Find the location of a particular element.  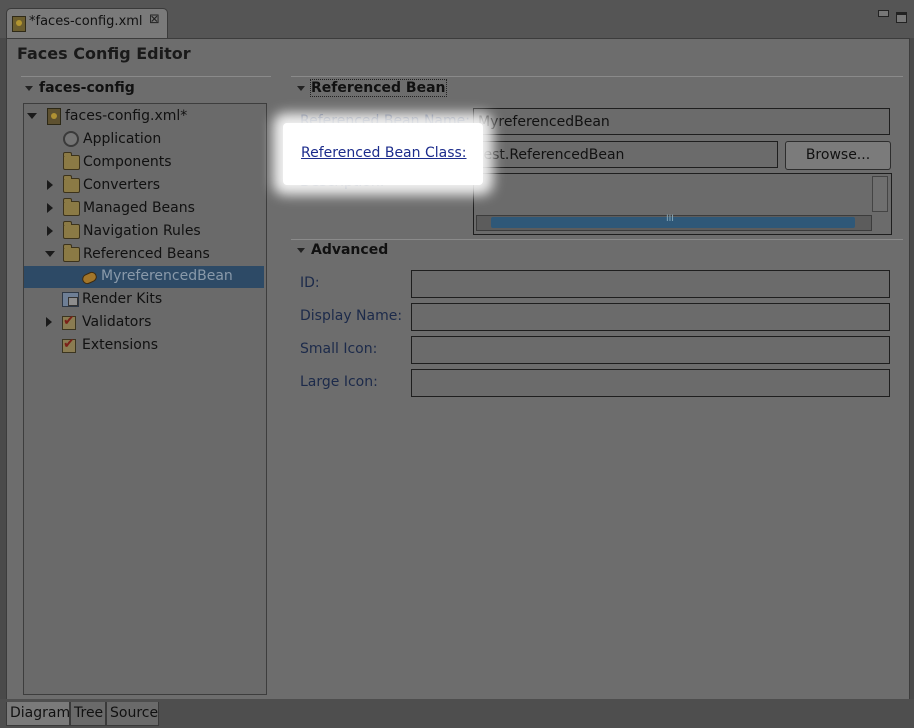

description-textarea: III is located at coordinates (682, 204).